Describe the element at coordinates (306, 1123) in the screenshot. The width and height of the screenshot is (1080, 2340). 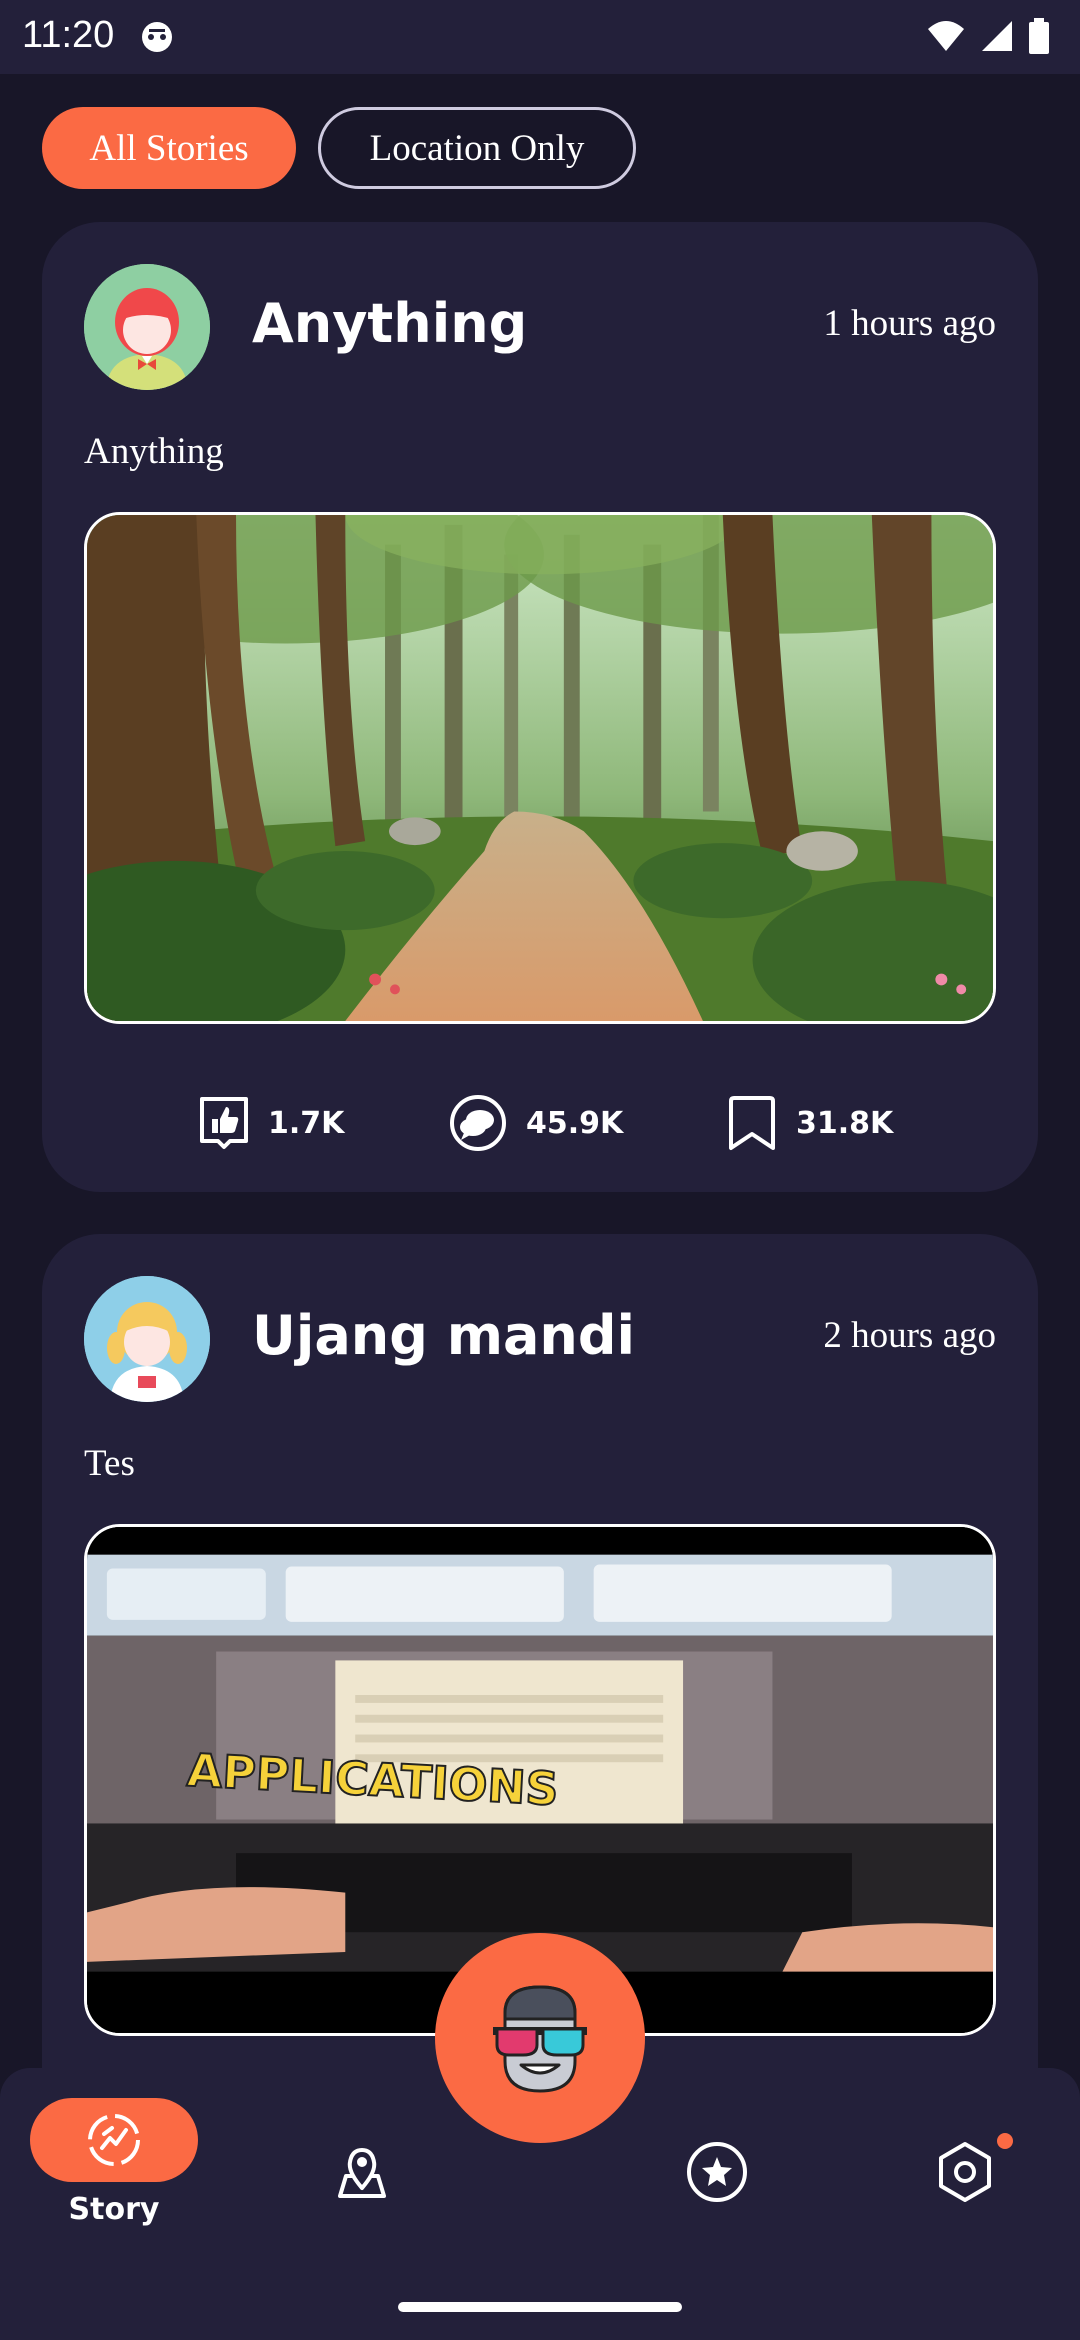
I see `like-count: 1.7K` at that location.